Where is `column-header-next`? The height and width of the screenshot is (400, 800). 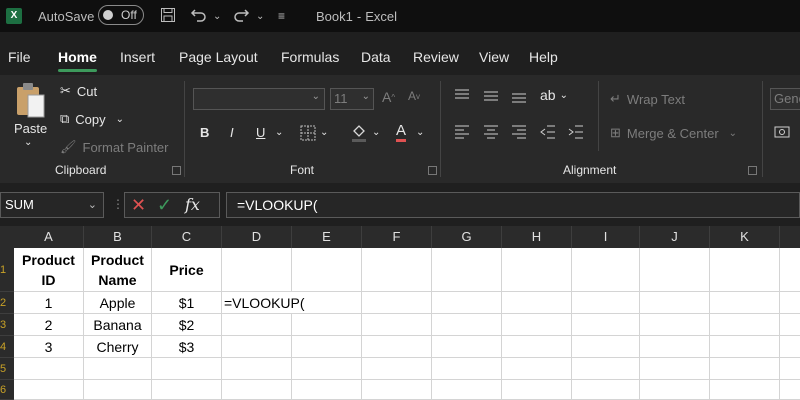
column-header-next is located at coordinates (790, 237).